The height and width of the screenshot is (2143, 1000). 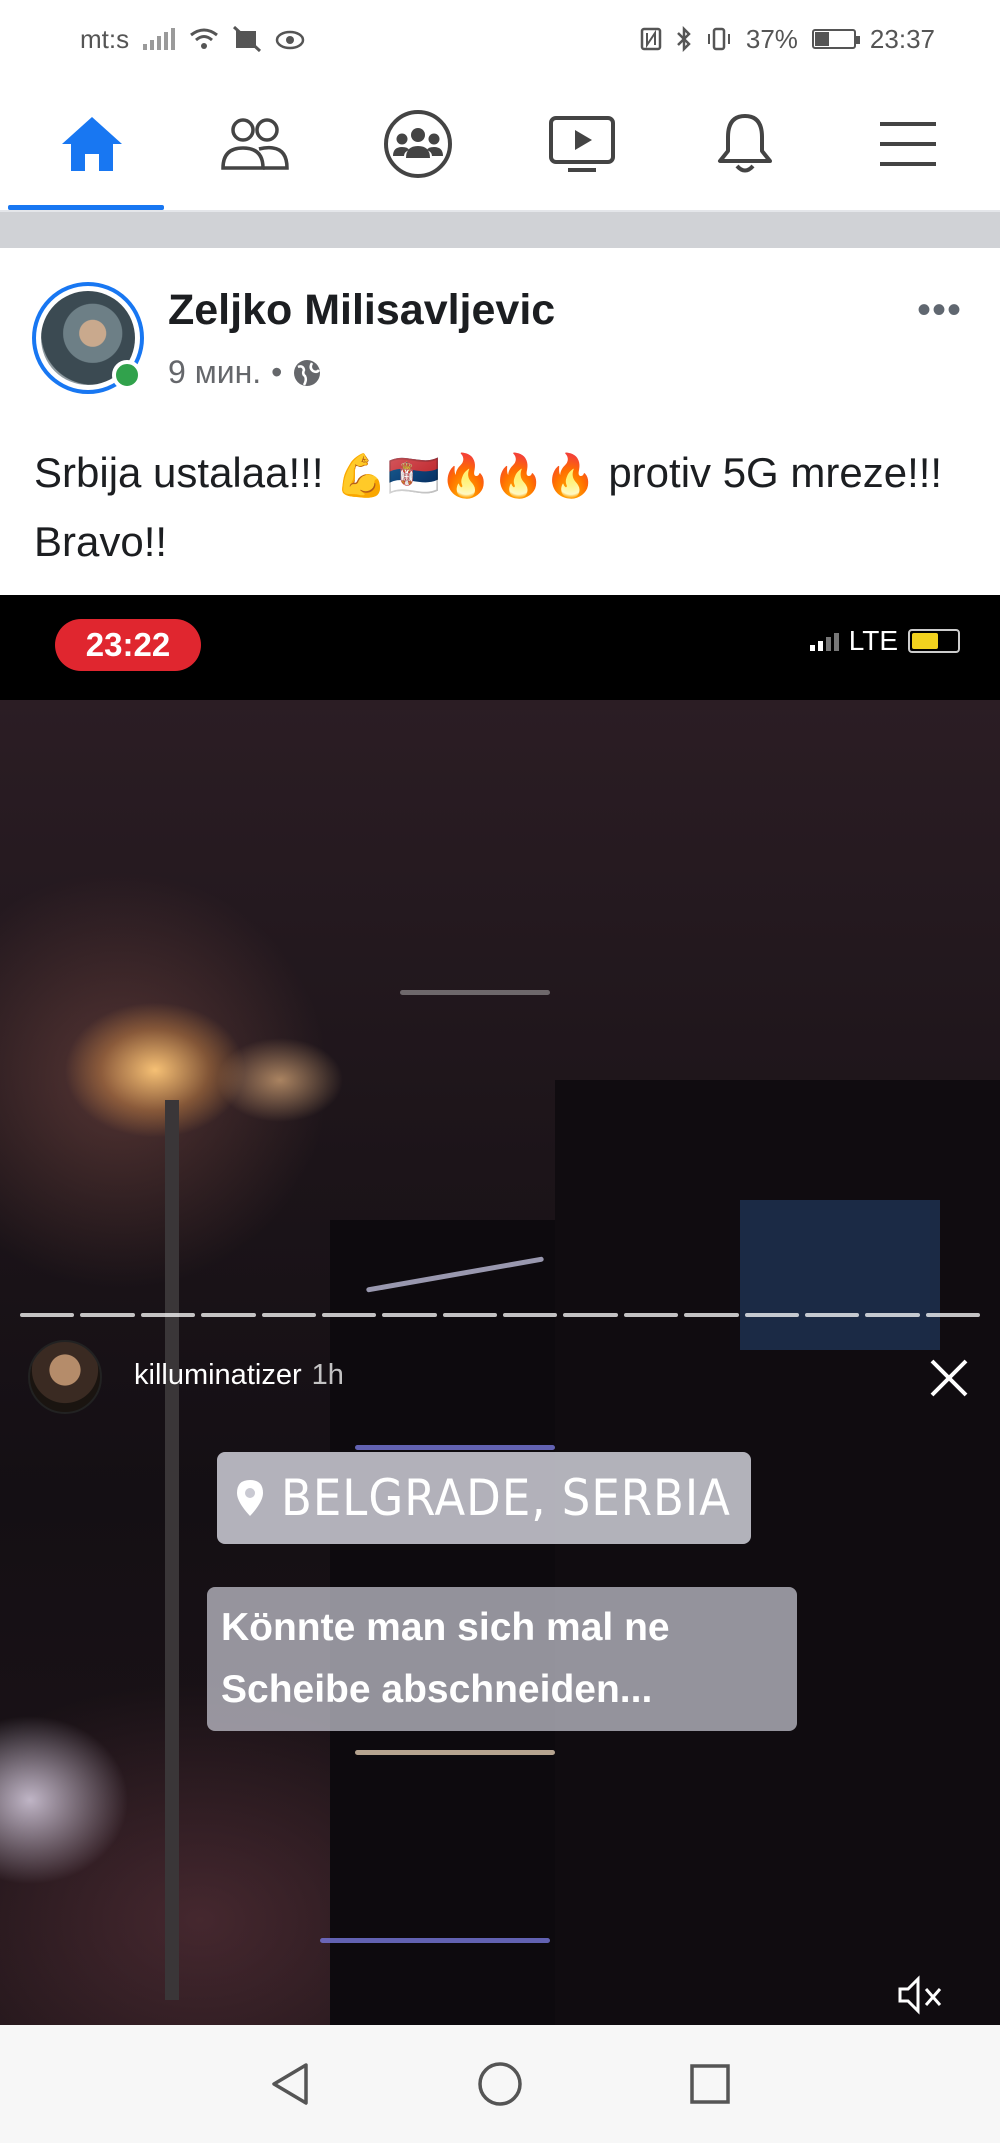 I want to click on post-header: Zeljko Milisavljevic 9 мин. • •••, so click(x=500, y=333).